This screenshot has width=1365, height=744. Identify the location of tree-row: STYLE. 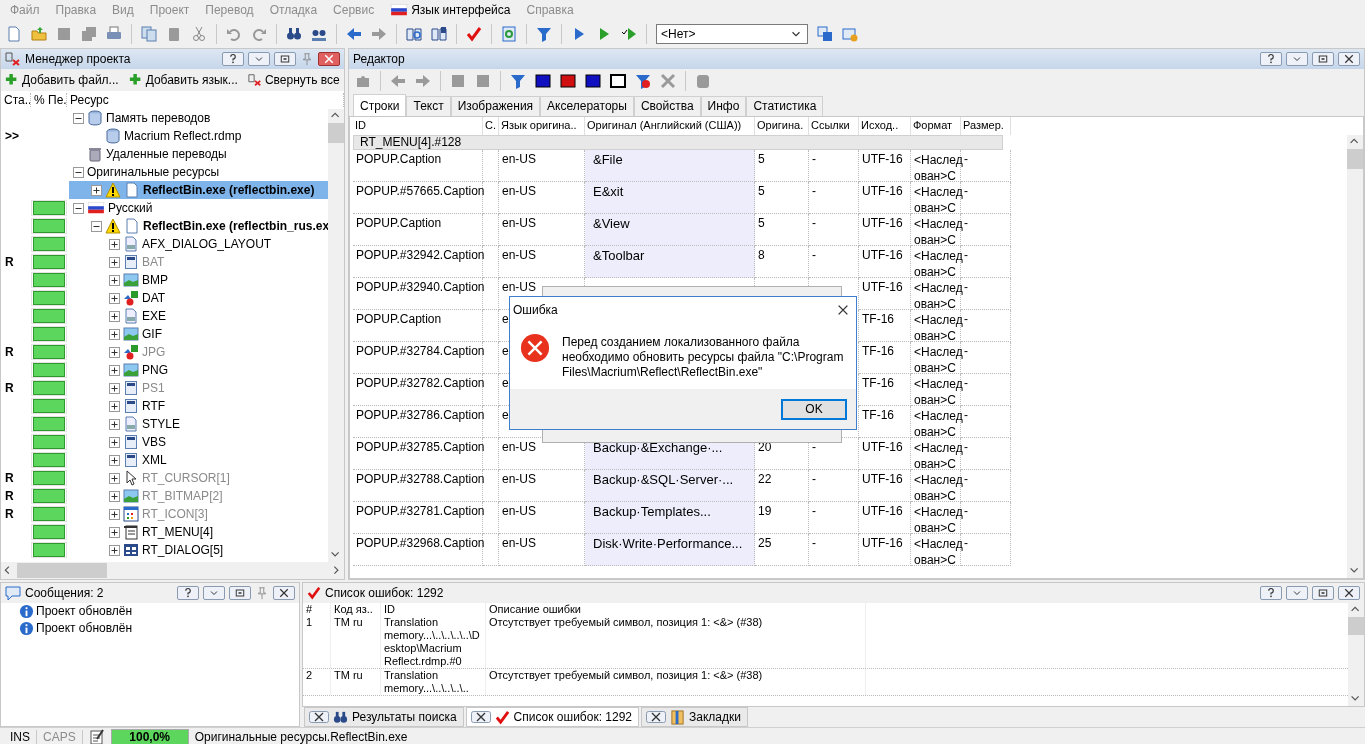
(198, 424).